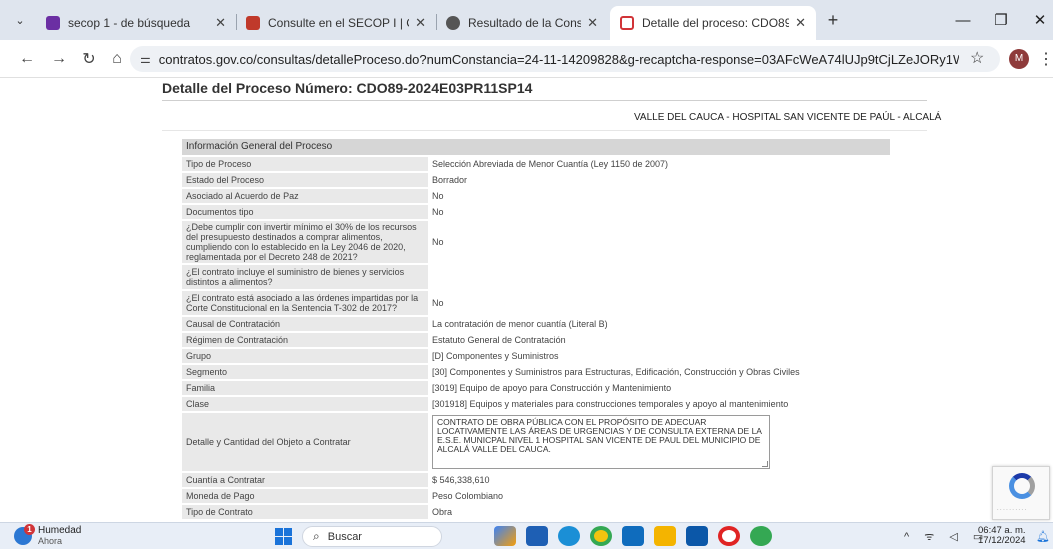 The height and width of the screenshot is (549, 1053). What do you see at coordinates (305, 212) in the screenshot?
I see `row-label: Documentos tipo` at bounding box center [305, 212].